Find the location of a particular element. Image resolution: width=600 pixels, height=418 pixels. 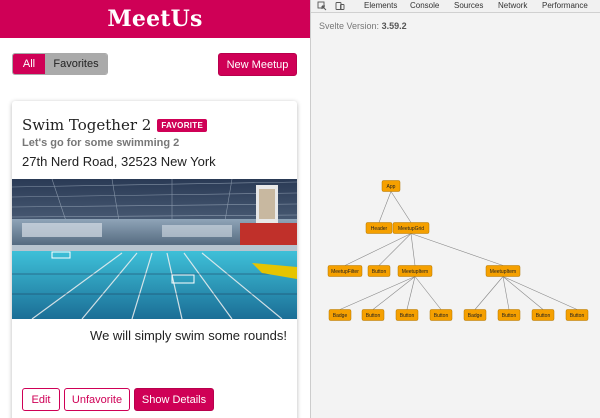

tree-node-grid: MeetupGrid is located at coordinates (411, 228).